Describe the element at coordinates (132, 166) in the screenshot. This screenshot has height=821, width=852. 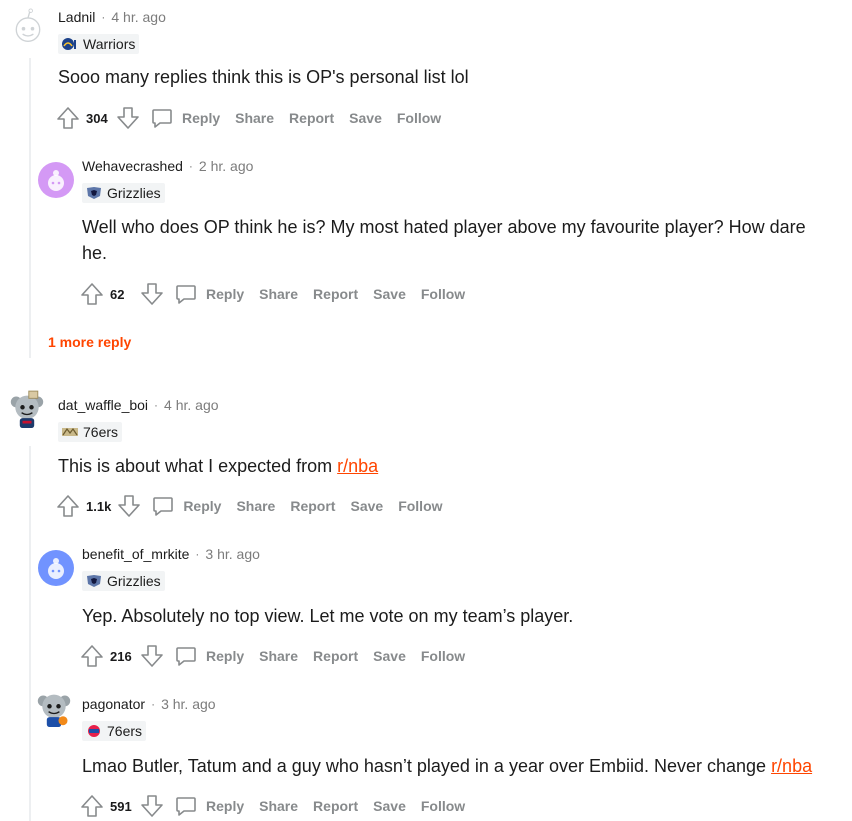
I see `username: Wehavecrashed` at that location.